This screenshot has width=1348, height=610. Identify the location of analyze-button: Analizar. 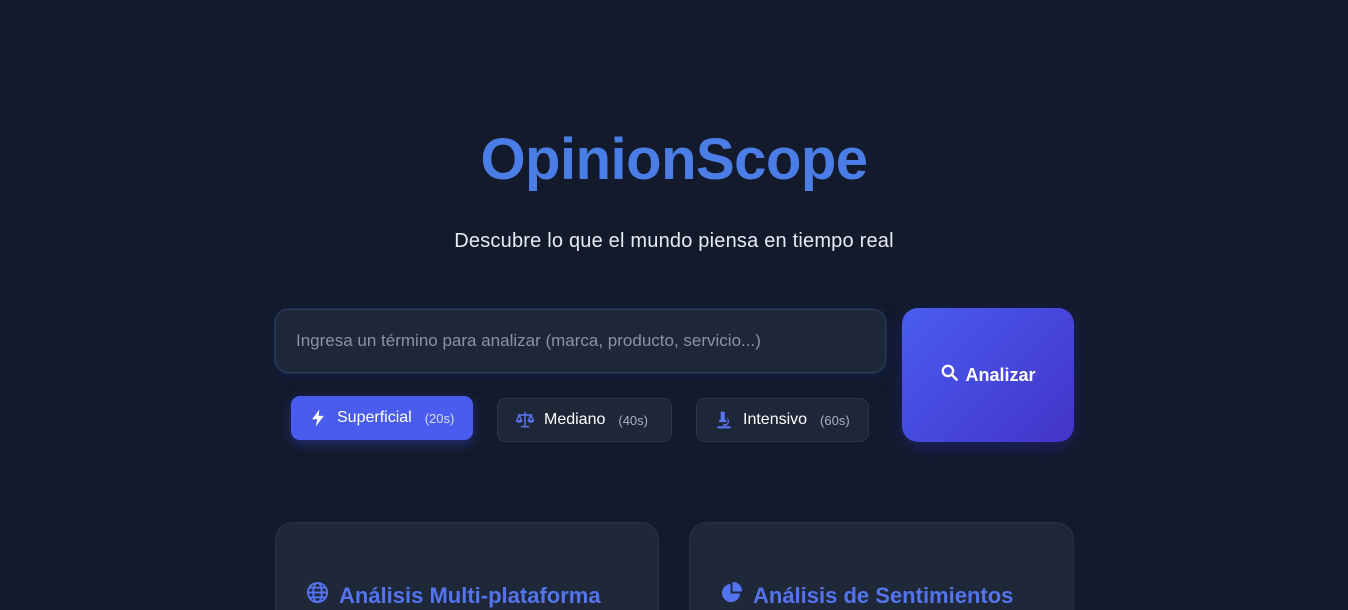
(988, 375).